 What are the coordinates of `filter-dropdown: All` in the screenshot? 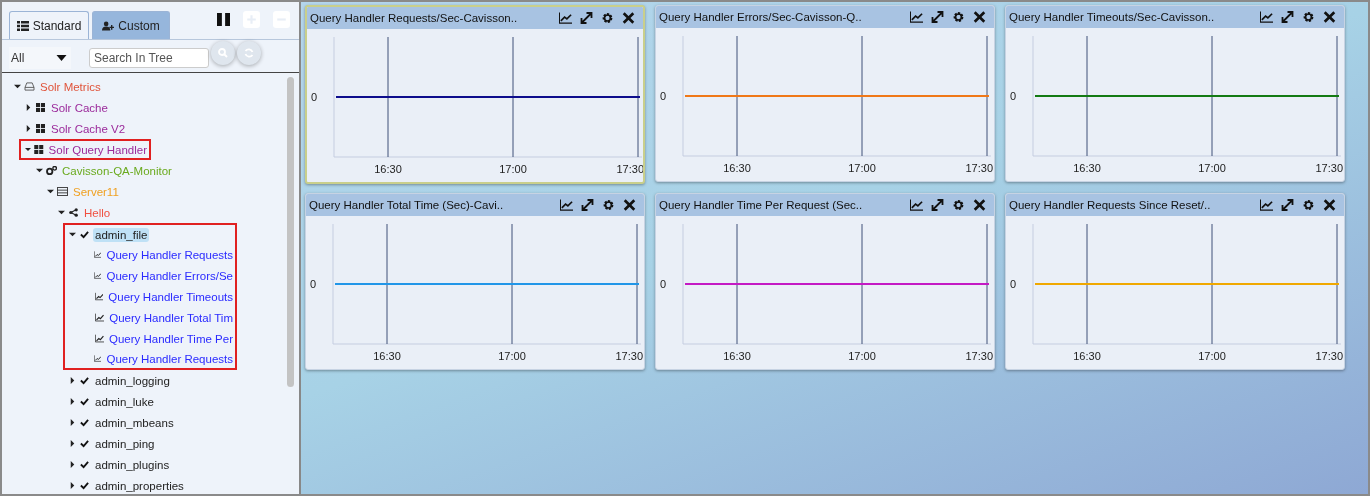 It's located at (40, 58).